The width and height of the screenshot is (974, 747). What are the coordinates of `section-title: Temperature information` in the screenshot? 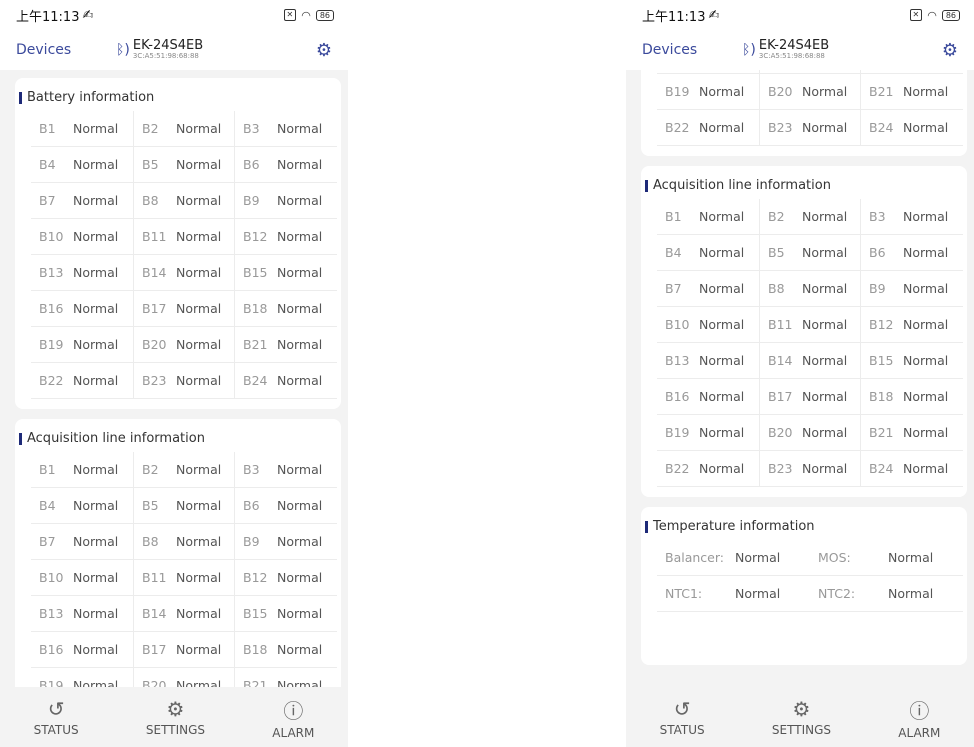 It's located at (734, 526).